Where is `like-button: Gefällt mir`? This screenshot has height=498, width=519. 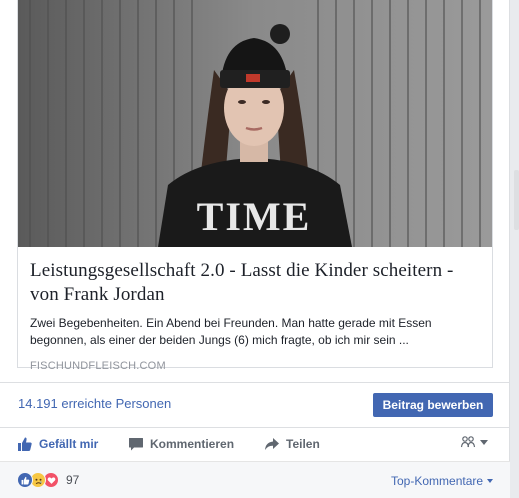 like-button: Gefällt mir is located at coordinates (57, 444).